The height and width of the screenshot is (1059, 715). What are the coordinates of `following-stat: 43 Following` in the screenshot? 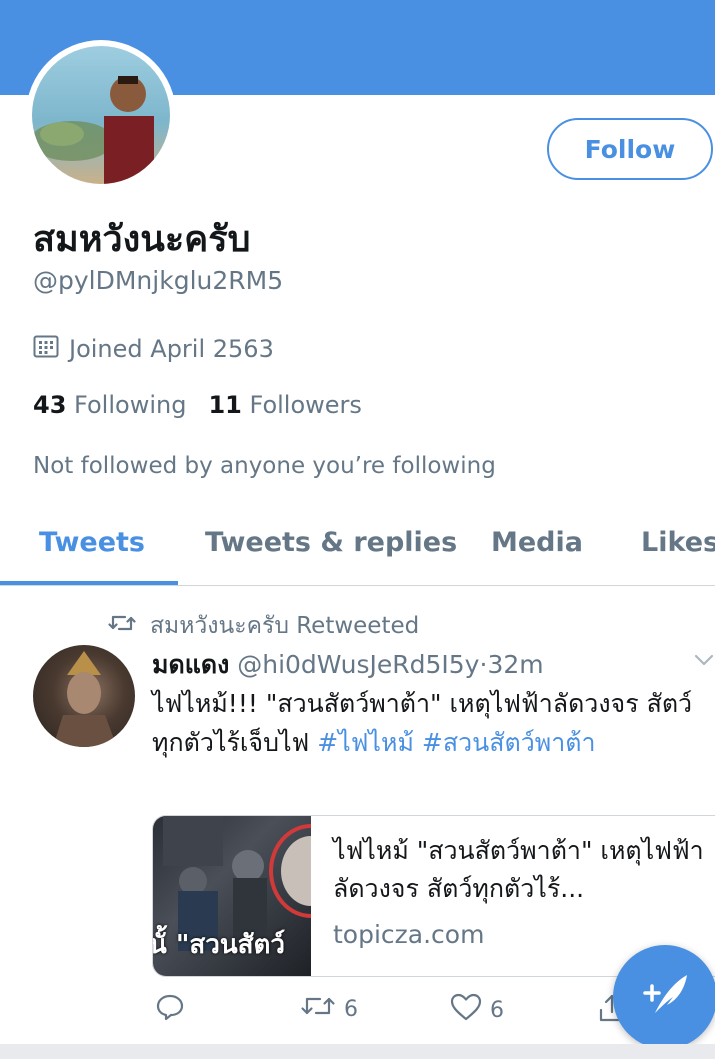 It's located at (109, 405).